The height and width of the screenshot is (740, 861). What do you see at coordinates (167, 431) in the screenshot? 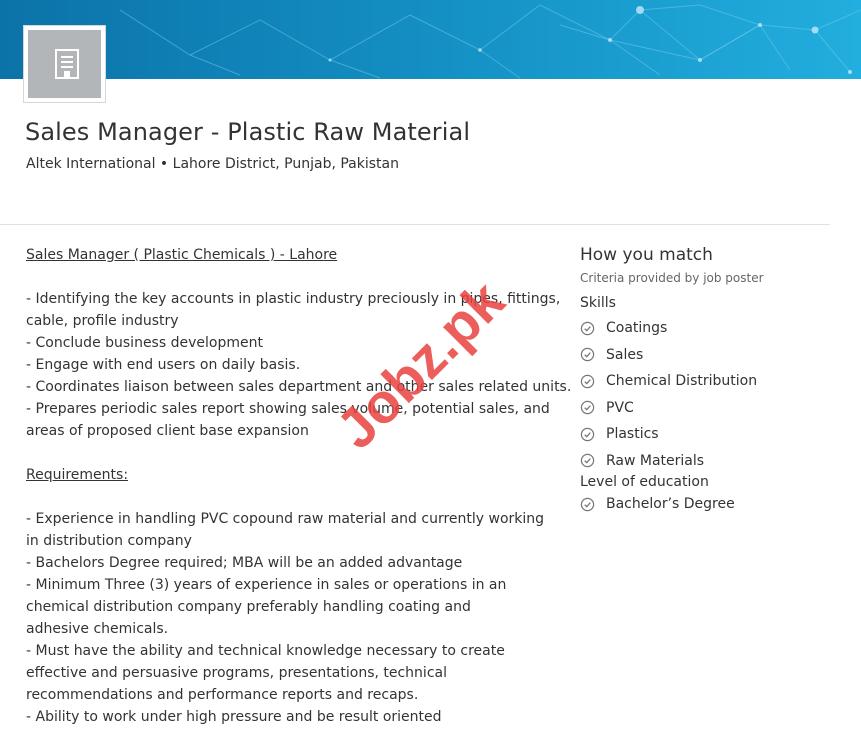
I see `description-line: areas of proposed client base expansion` at bounding box center [167, 431].